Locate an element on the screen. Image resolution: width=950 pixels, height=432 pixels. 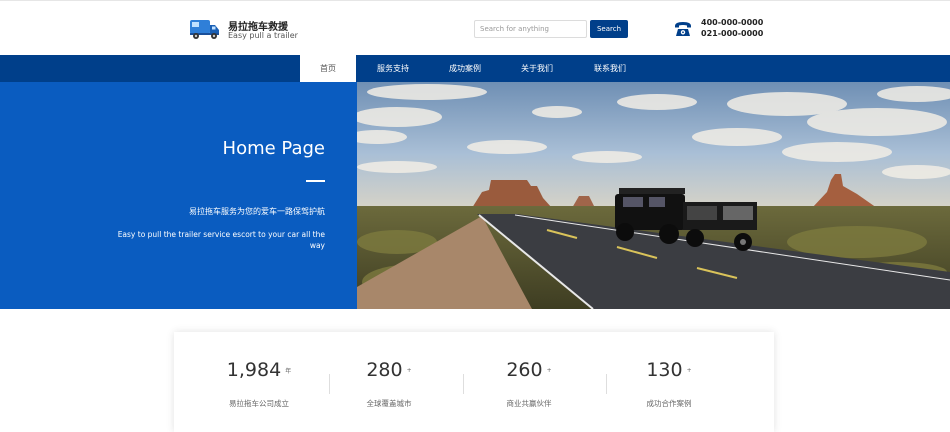
main-nav: 首页 服务支持 成功案例 关于我们 联系我们 is located at coordinates (475, 68).